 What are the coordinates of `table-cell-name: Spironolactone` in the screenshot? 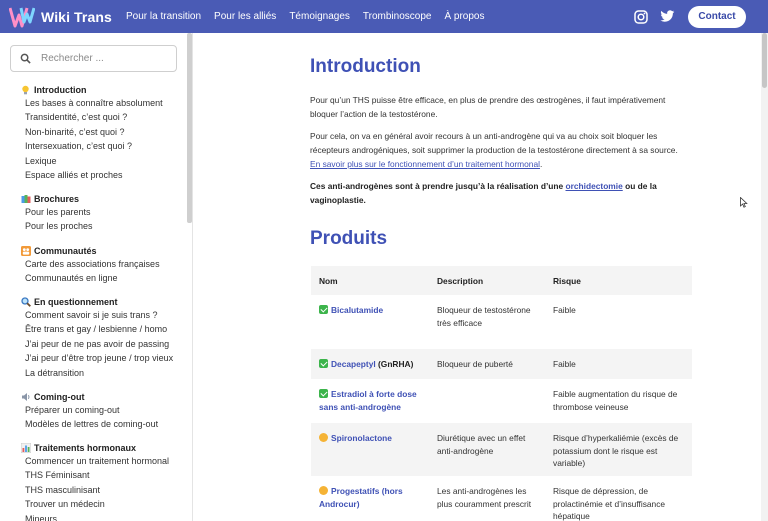 It's located at (370, 449).